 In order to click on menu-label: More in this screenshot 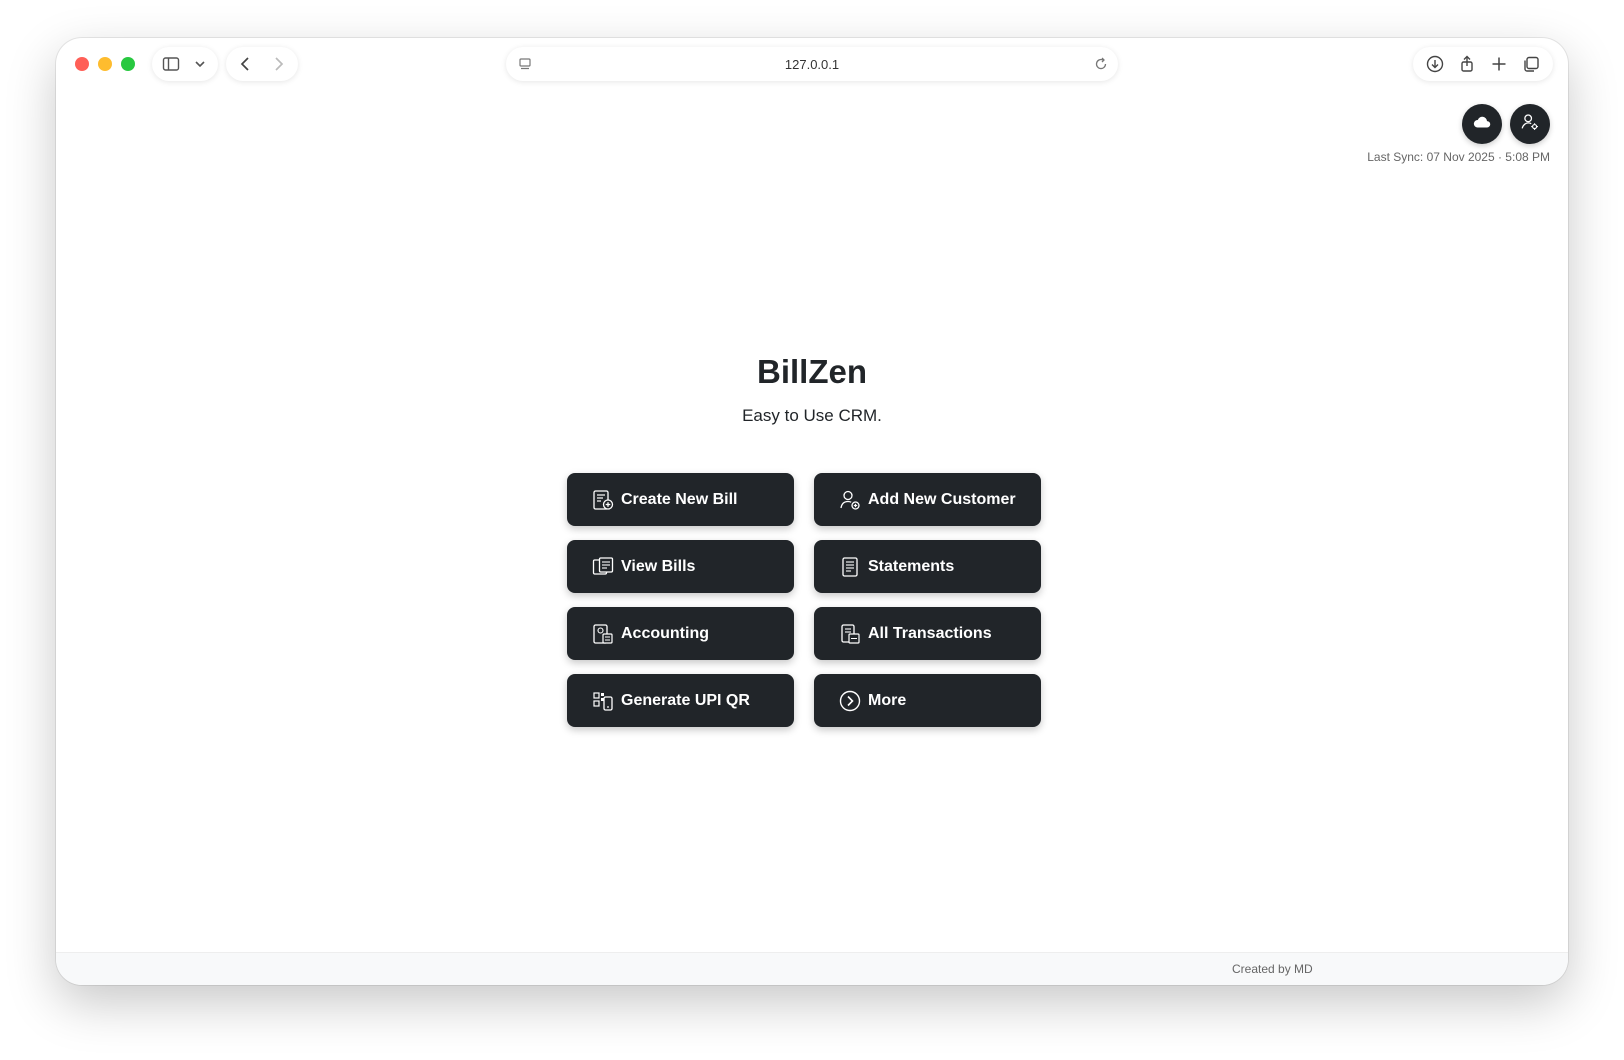, I will do `click(887, 700)`.